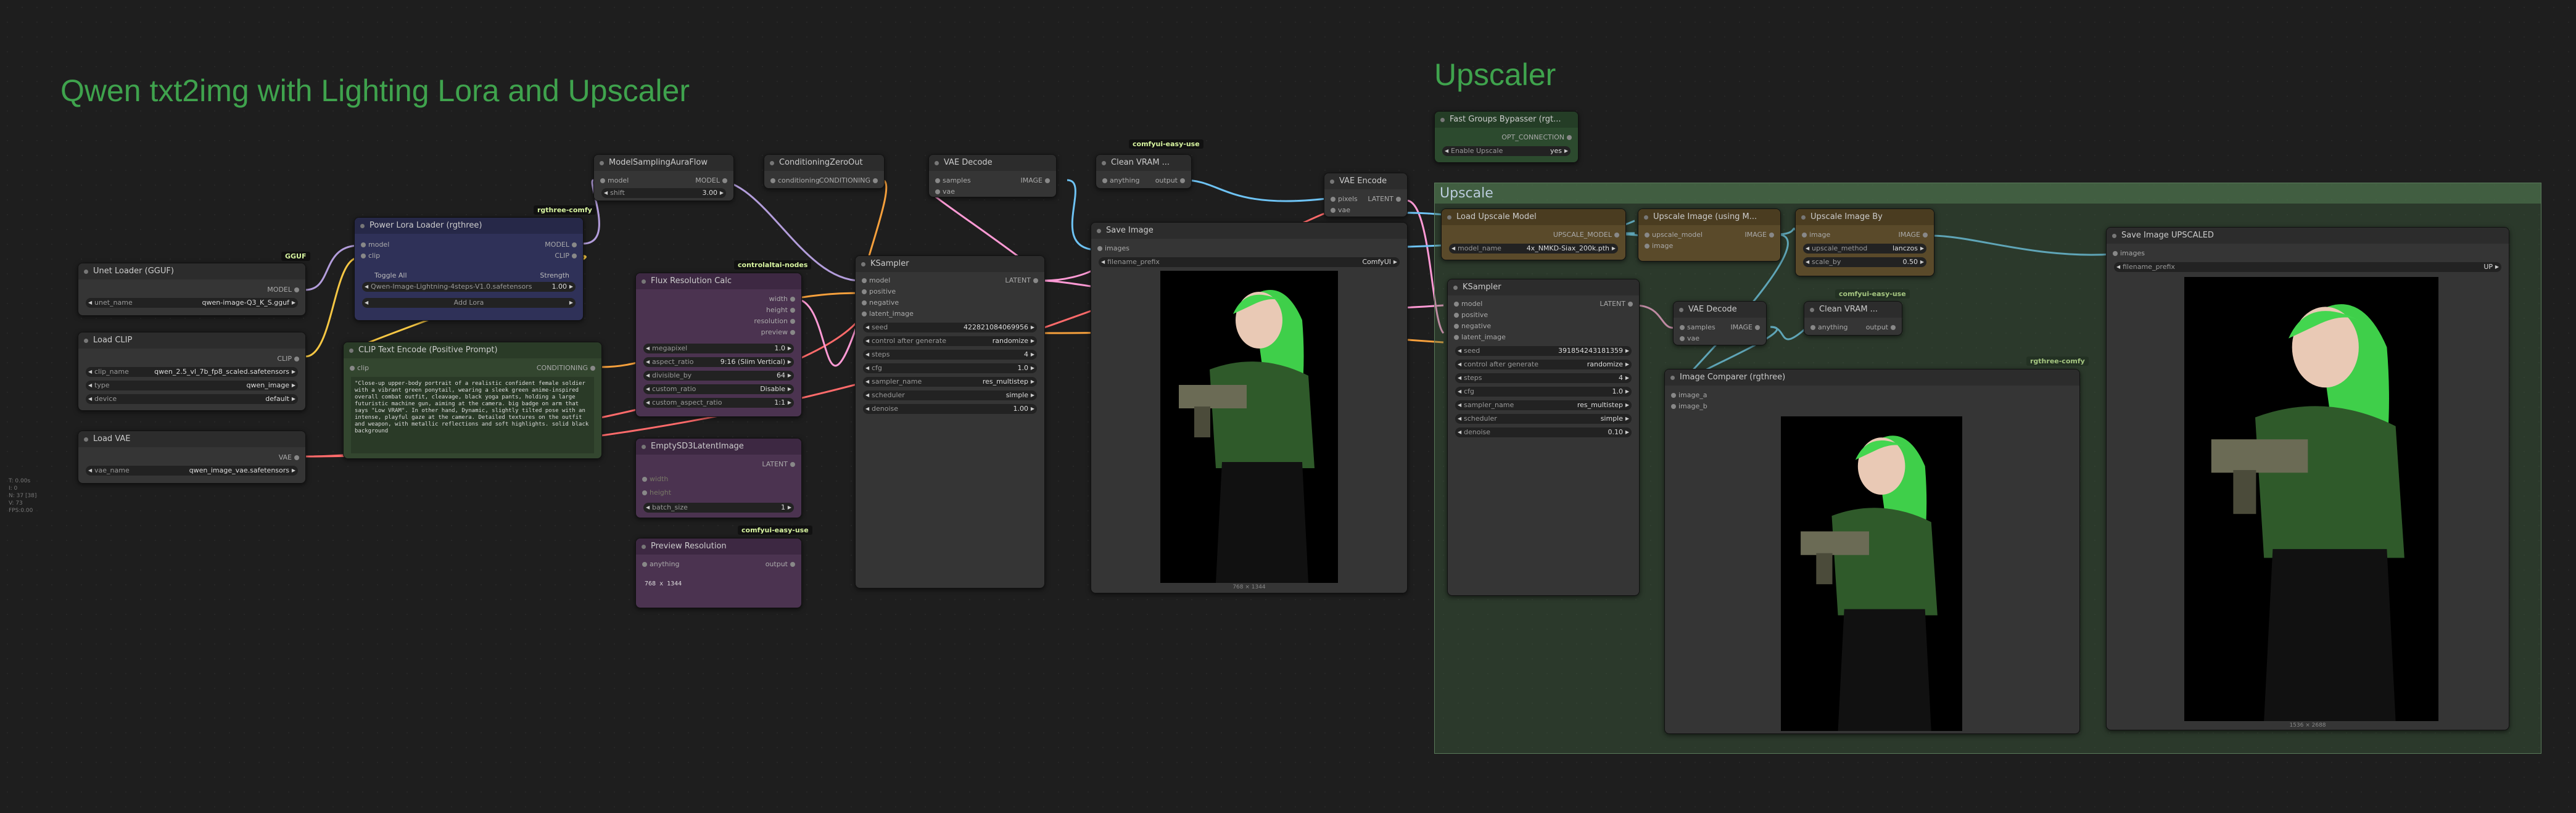  I want to click on control-after-generate-widget: control after generate randomize, so click(1543, 364).